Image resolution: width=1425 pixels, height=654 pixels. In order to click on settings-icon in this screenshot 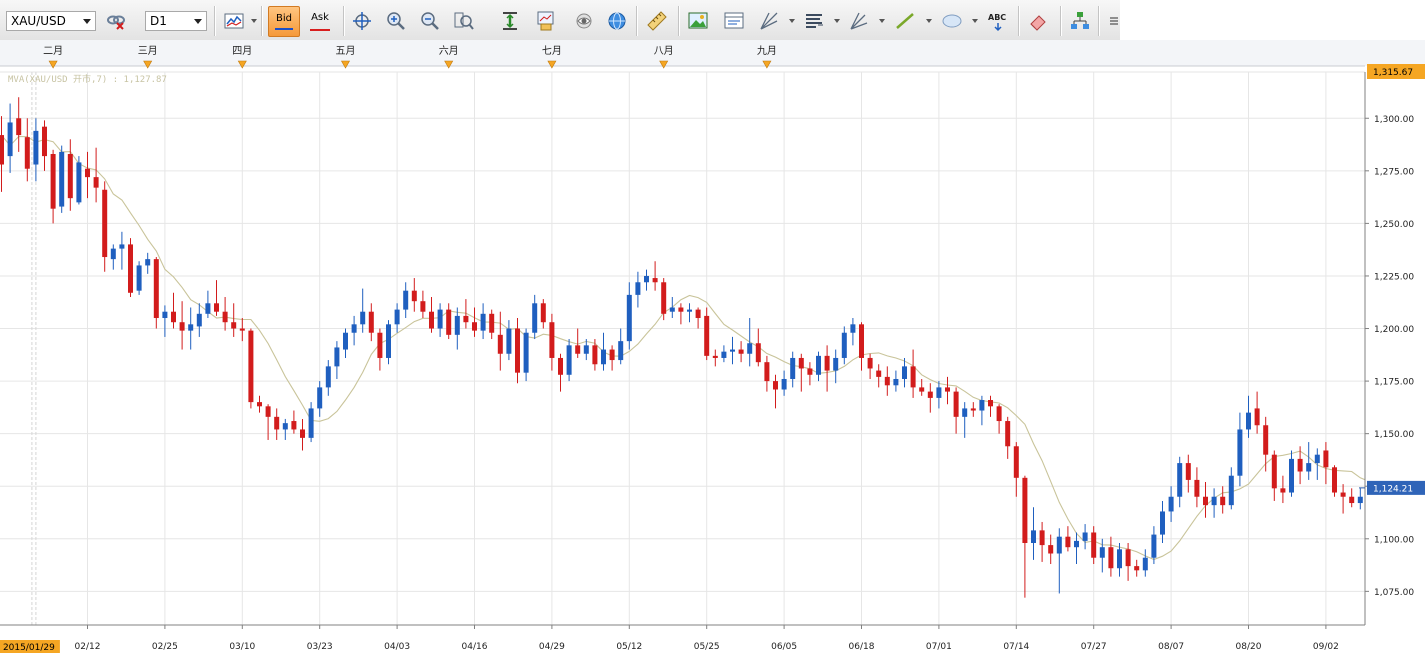, I will do `click(1110, 21)`.